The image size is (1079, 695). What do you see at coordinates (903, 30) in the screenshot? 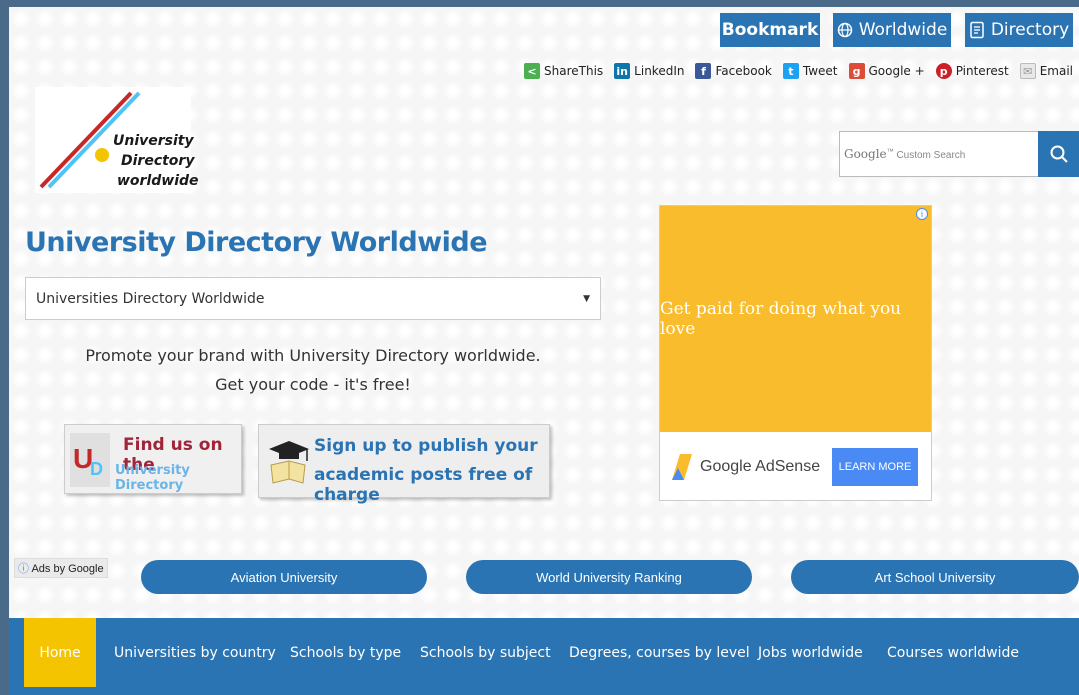
I see `worldwide-label: Worldwide` at bounding box center [903, 30].